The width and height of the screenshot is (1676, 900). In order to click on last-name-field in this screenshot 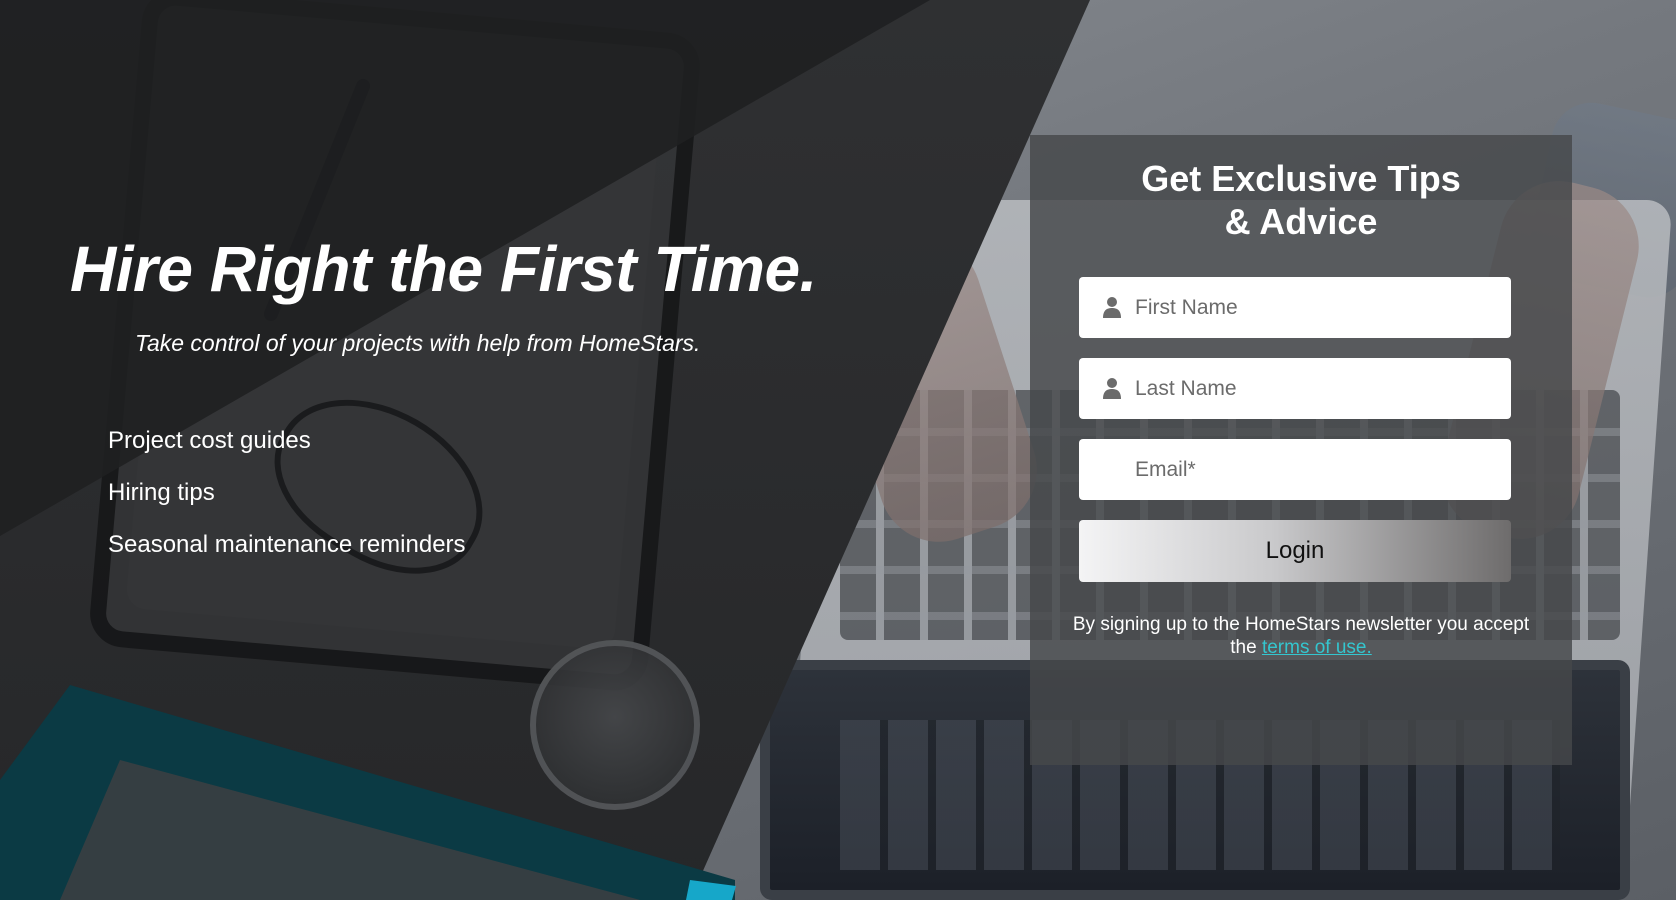, I will do `click(1295, 388)`.